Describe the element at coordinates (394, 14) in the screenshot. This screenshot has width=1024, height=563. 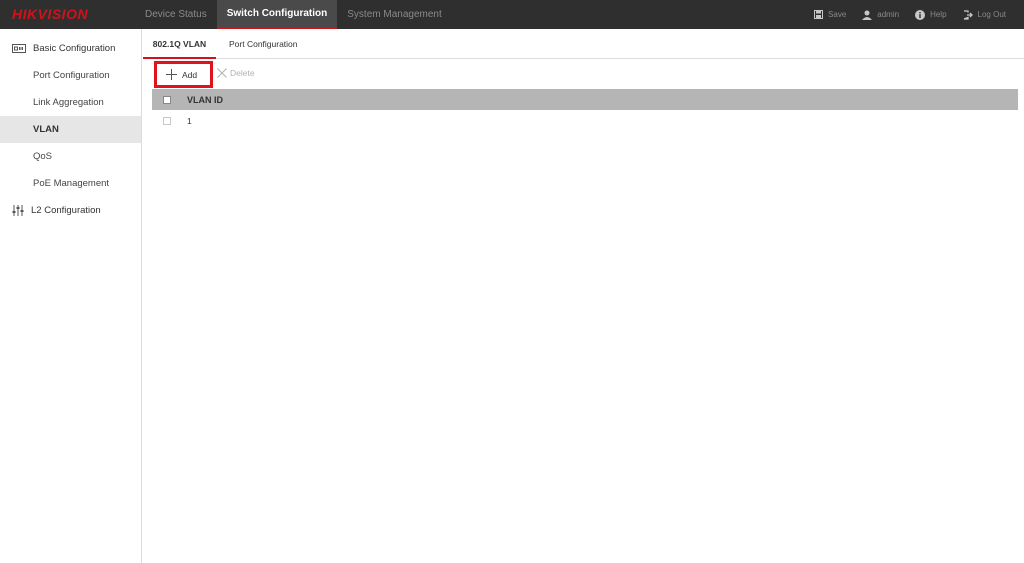
I see `nav-system-management: System Management` at that location.